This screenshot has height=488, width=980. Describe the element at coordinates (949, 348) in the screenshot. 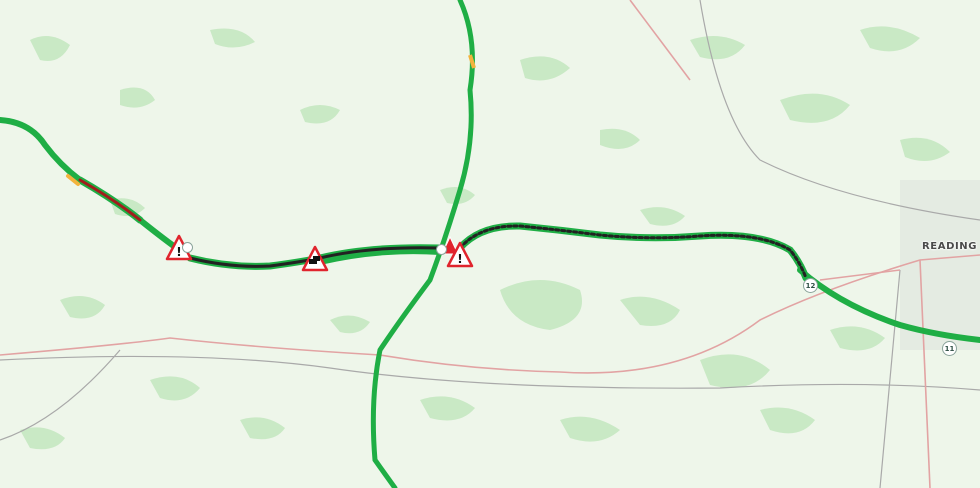

I see `junction-11-marker: 11` at that location.